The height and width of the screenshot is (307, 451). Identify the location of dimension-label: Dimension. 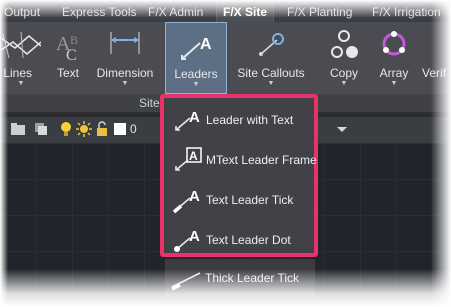
(125, 73).